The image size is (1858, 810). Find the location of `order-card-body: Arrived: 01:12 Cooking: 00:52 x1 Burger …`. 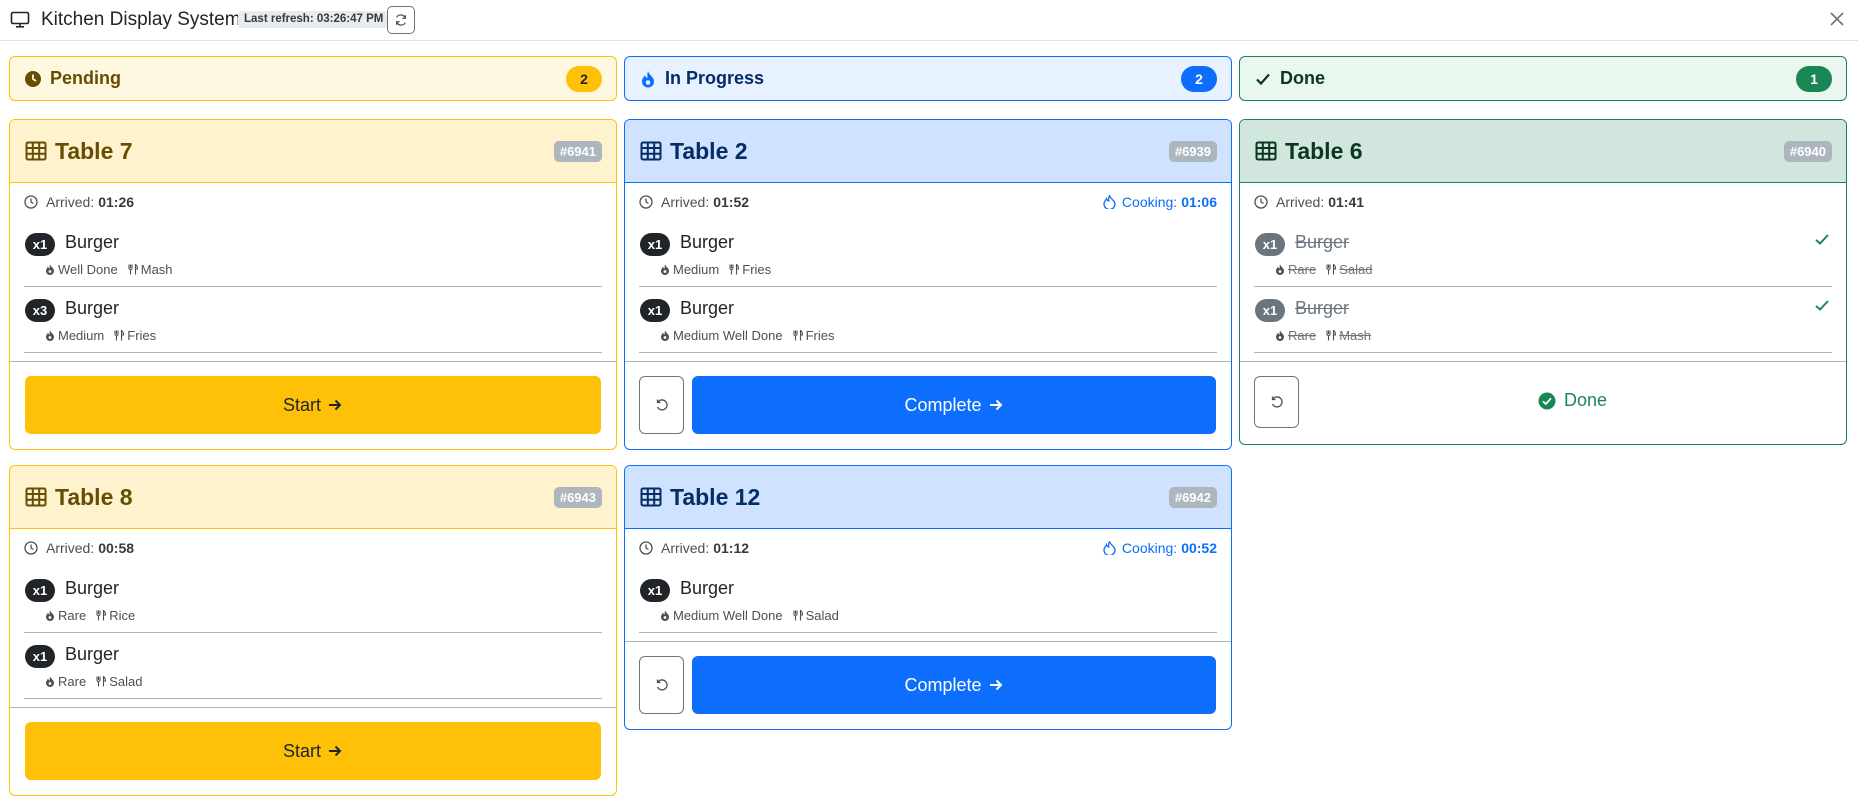

order-card-body: Arrived: 01:12 Cooking: 00:52 x1 Burger … is located at coordinates (928, 581).